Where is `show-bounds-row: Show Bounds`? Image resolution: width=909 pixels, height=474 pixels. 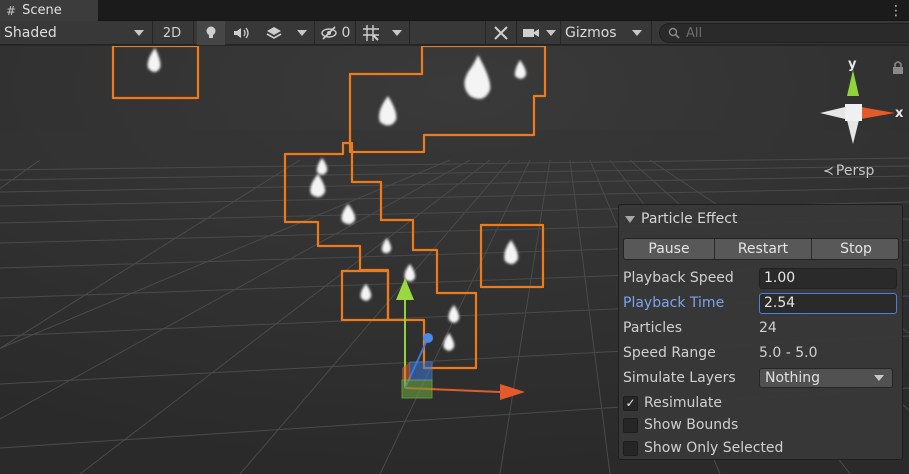
show-bounds-row: Show Bounds is located at coordinates (680, 425).